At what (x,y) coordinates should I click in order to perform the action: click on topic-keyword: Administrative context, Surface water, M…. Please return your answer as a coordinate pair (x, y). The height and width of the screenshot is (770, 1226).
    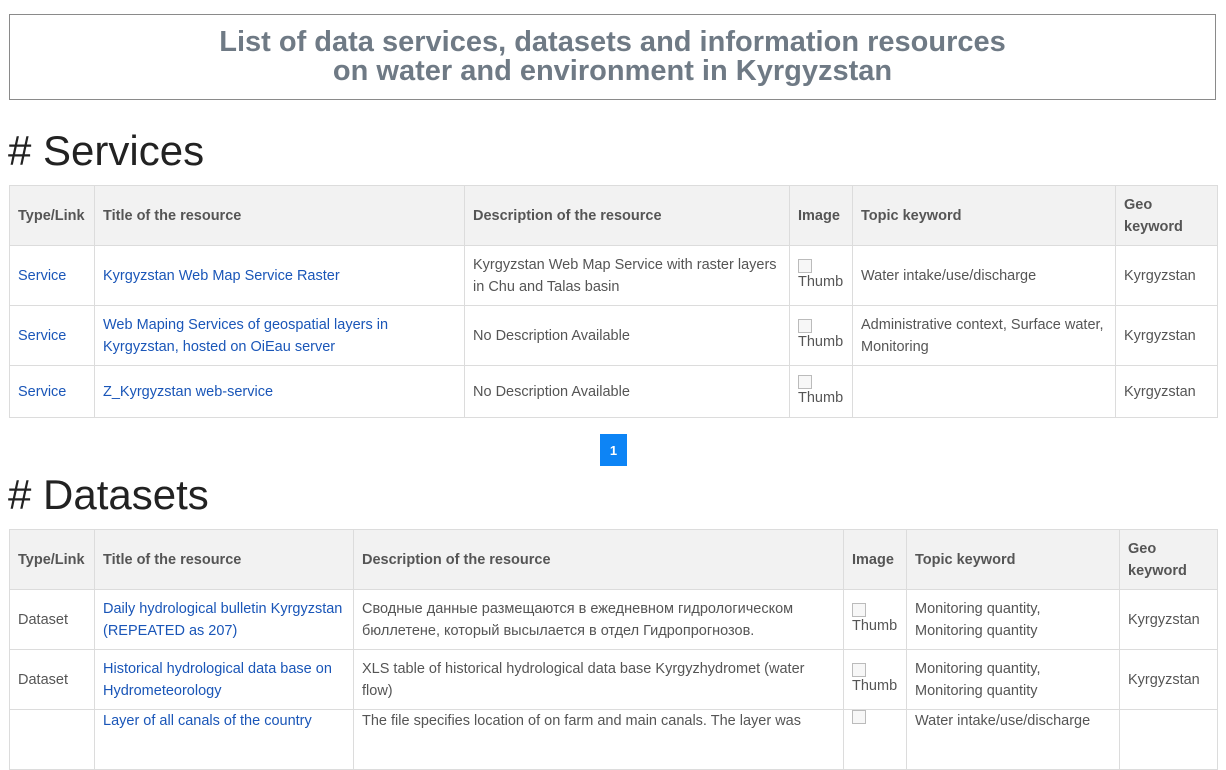
    Looking at the image, I should click on (984, 335).